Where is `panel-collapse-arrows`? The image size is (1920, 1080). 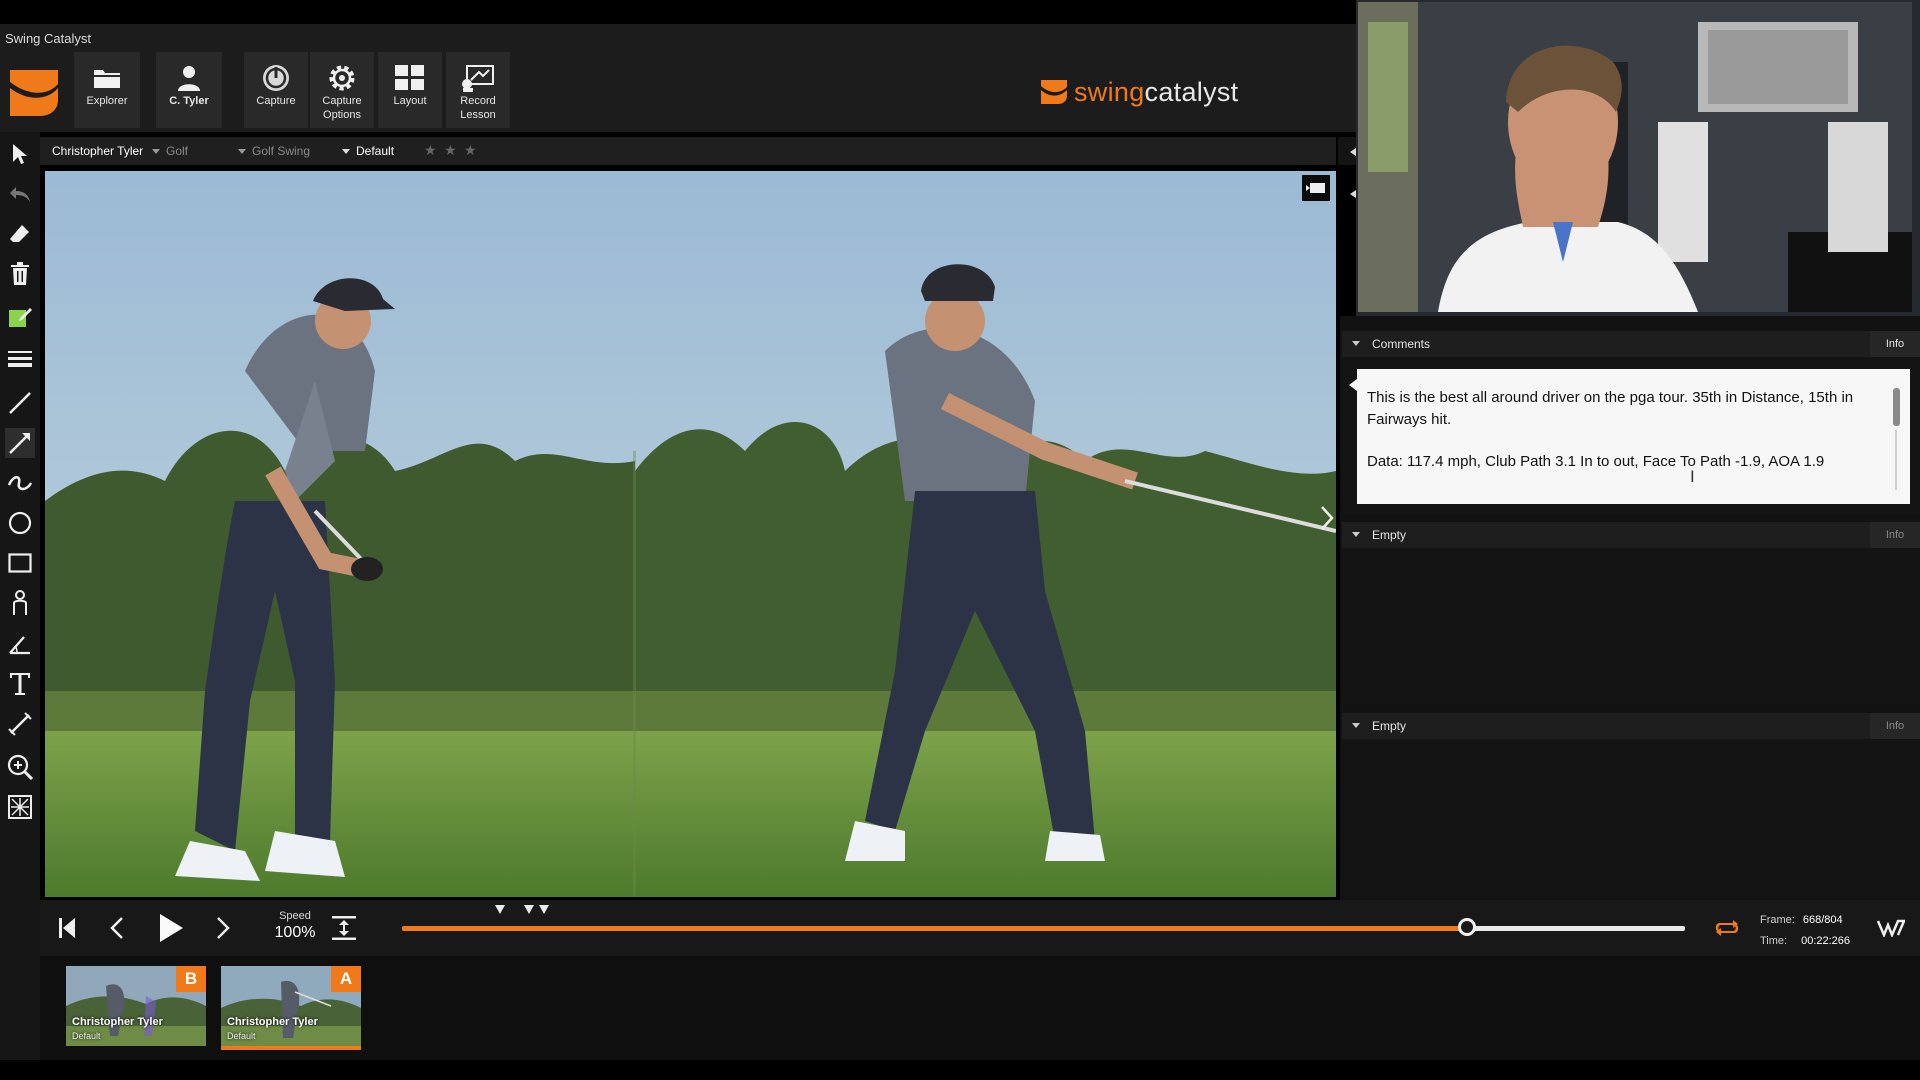 panel-collapse-arrows is located at coordinates (1352, 172).